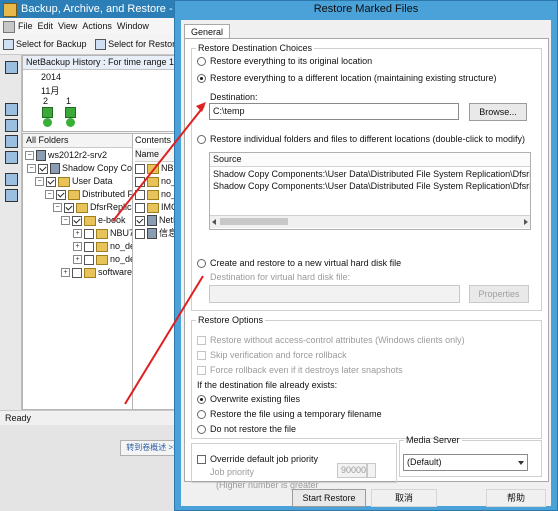  I want to click on tree-item-label: no_de, so click(121, 259).